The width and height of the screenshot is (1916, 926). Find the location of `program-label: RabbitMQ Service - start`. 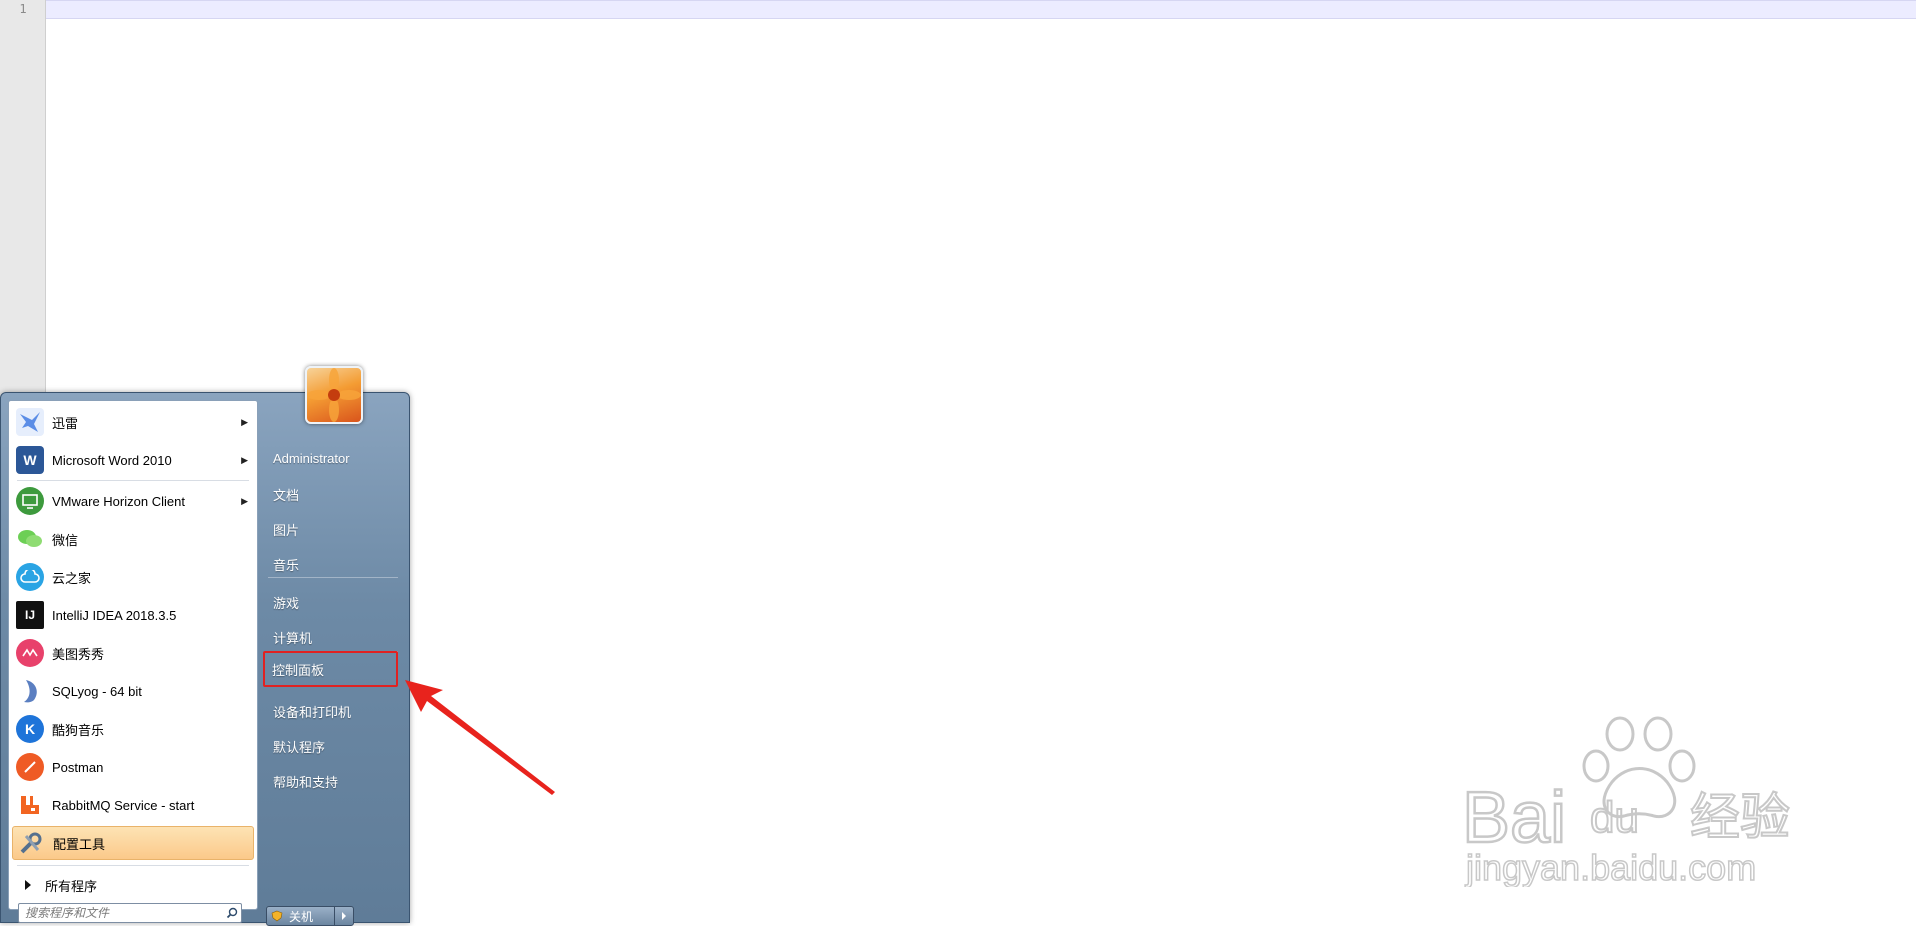

program-label: RabbitMQ Service - start is located at coordinates (123, 805).